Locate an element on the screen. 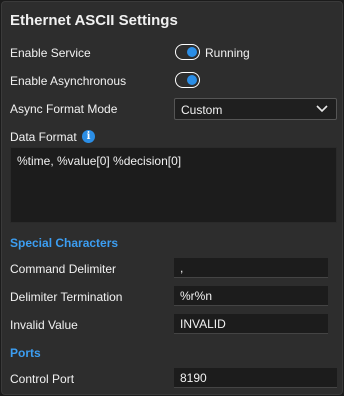 This screenshot has width=344, height=396. delimiter-termination-value: %r%n is located at coordinates (196, 296).